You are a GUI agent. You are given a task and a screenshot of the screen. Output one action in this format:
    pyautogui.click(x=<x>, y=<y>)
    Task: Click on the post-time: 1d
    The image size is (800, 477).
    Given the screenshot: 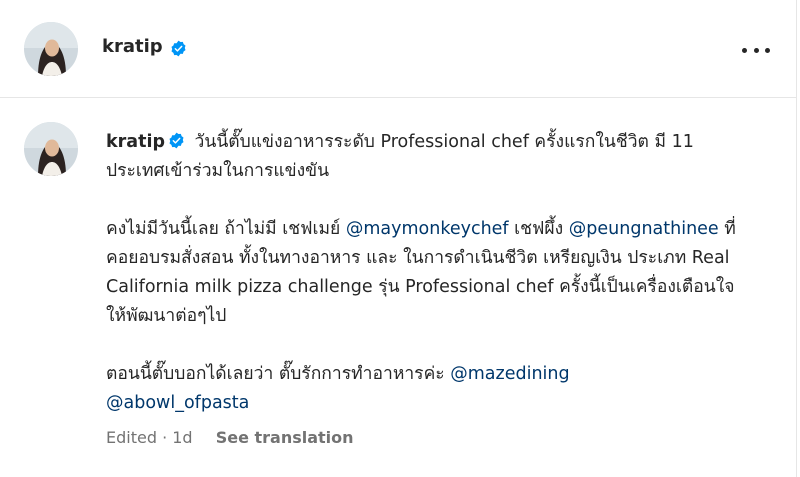 What is the action you would take?
    pyautogui.click(x=182, y=437)
    